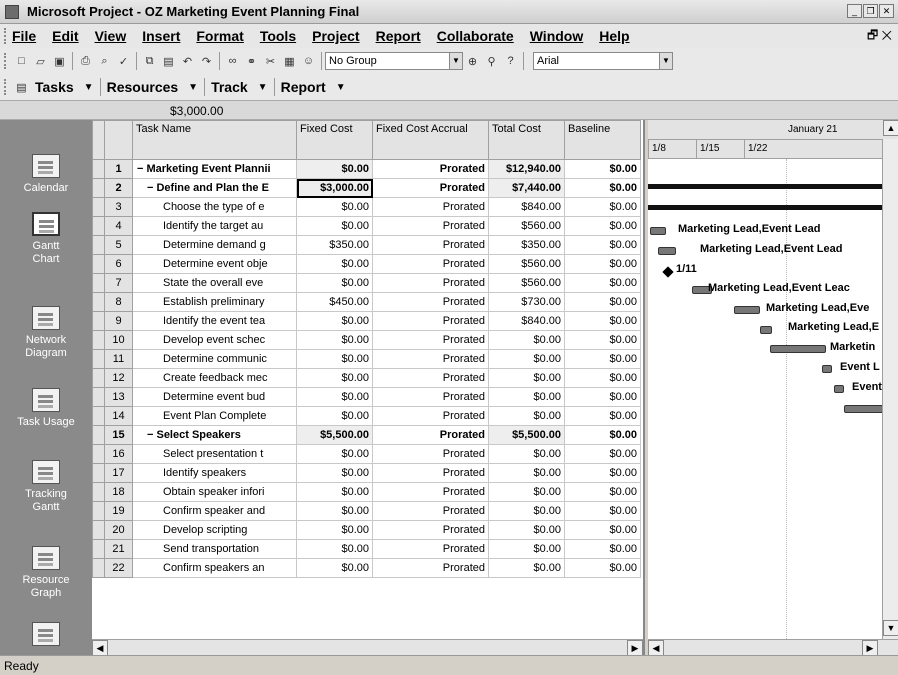  What do you see at coordinates (46, 487) in the screenshot?
I see `view-tracking-gantt: Tracking Gantt` at bounding box center [46, 487].